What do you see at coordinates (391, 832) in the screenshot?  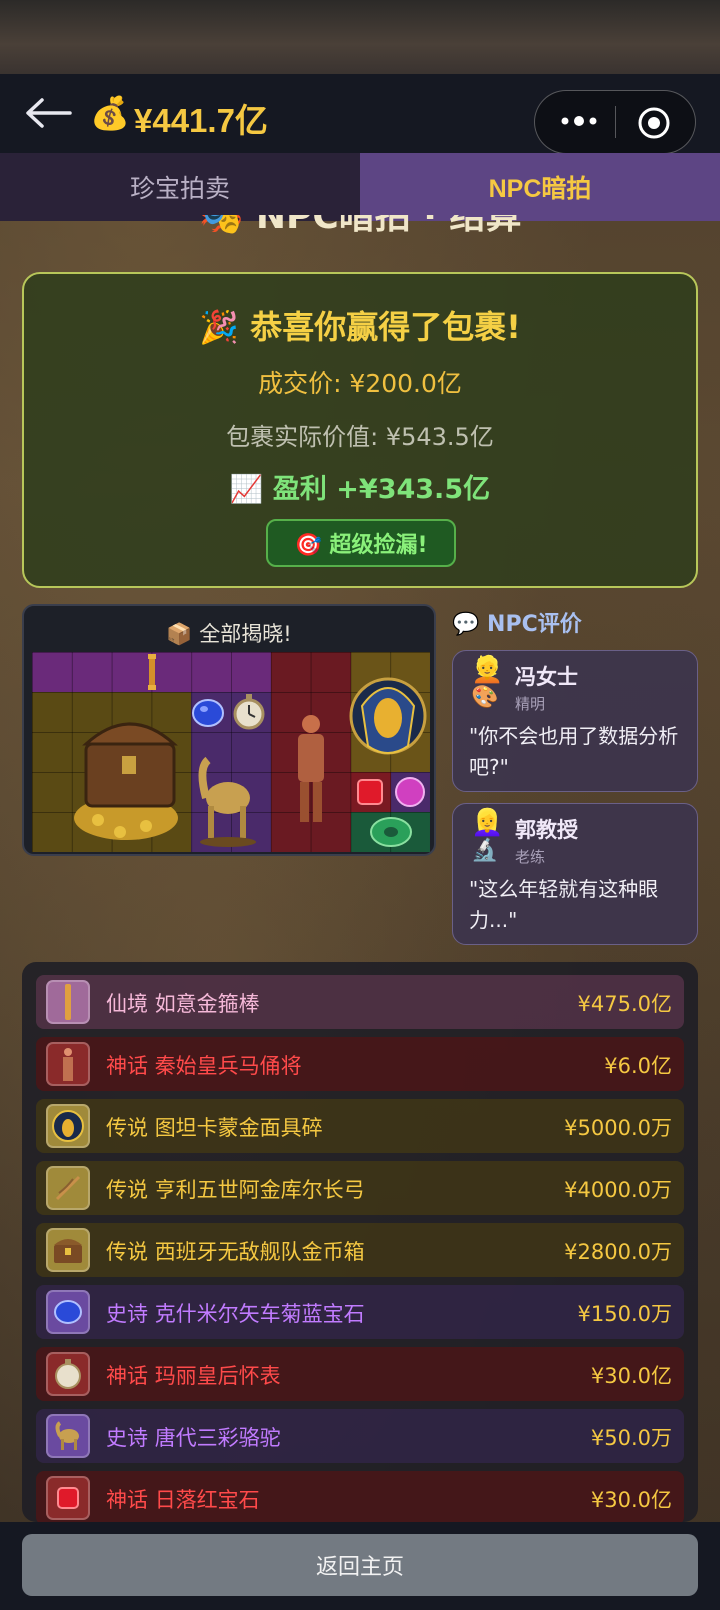 I see `jade-disc-icon` at bounding box center [391, 832].